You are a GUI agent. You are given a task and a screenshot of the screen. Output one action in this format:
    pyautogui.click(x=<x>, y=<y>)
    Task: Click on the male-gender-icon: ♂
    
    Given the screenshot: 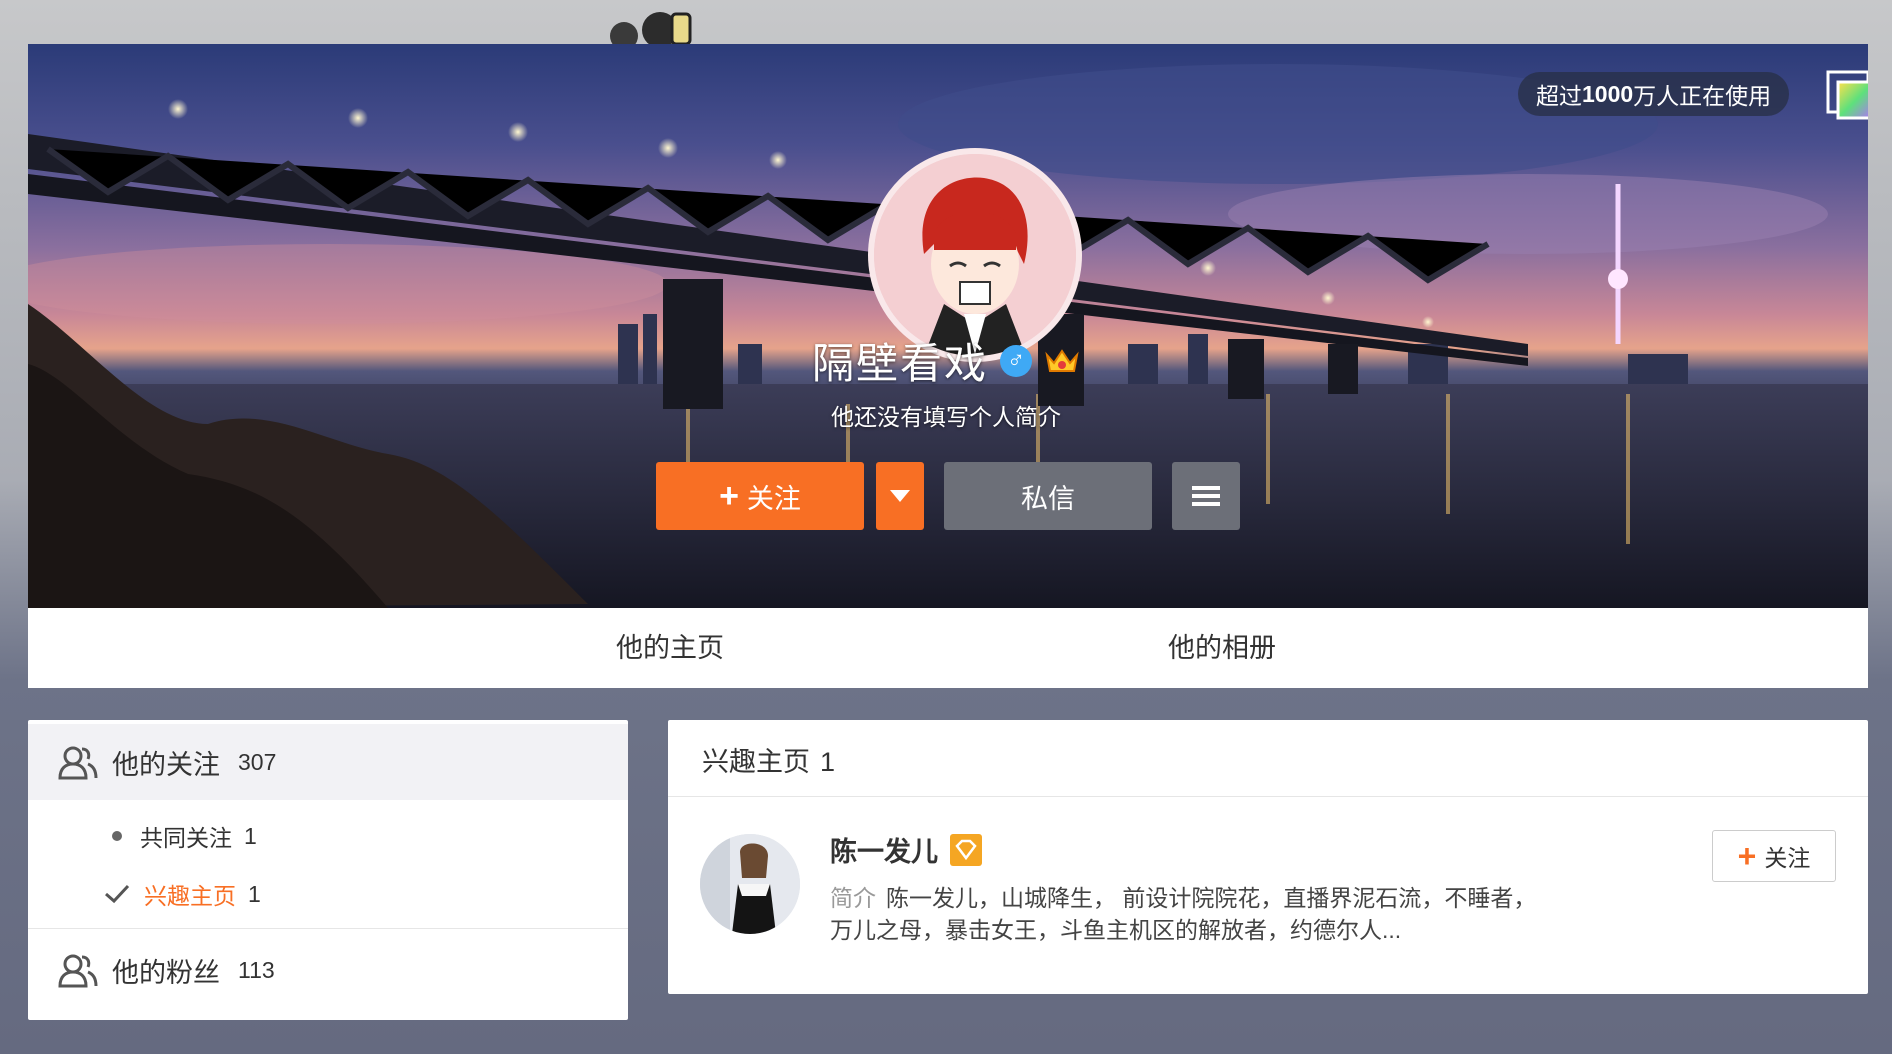 What is the action you would take?
    pyautogui.click(x=1016, y=360)
    